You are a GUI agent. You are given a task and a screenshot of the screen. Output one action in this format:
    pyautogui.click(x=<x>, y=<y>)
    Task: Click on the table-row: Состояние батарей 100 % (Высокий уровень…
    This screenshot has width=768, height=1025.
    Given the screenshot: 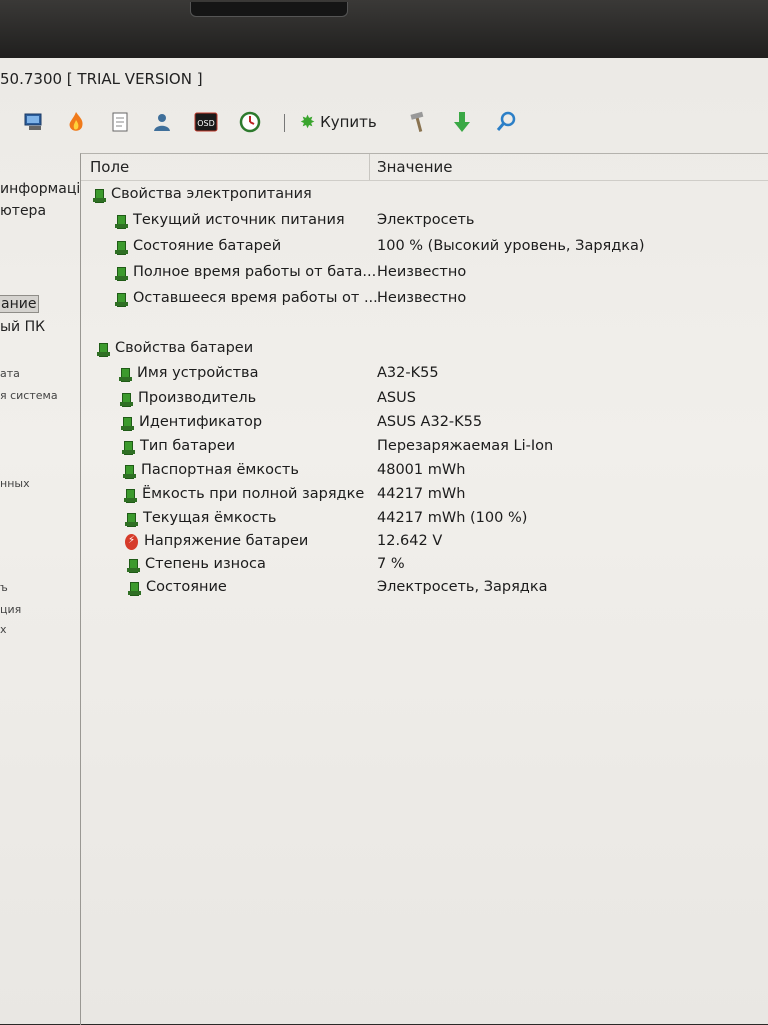 What is the action you would take?
    pyautogui.click(x=424, y=247)
    